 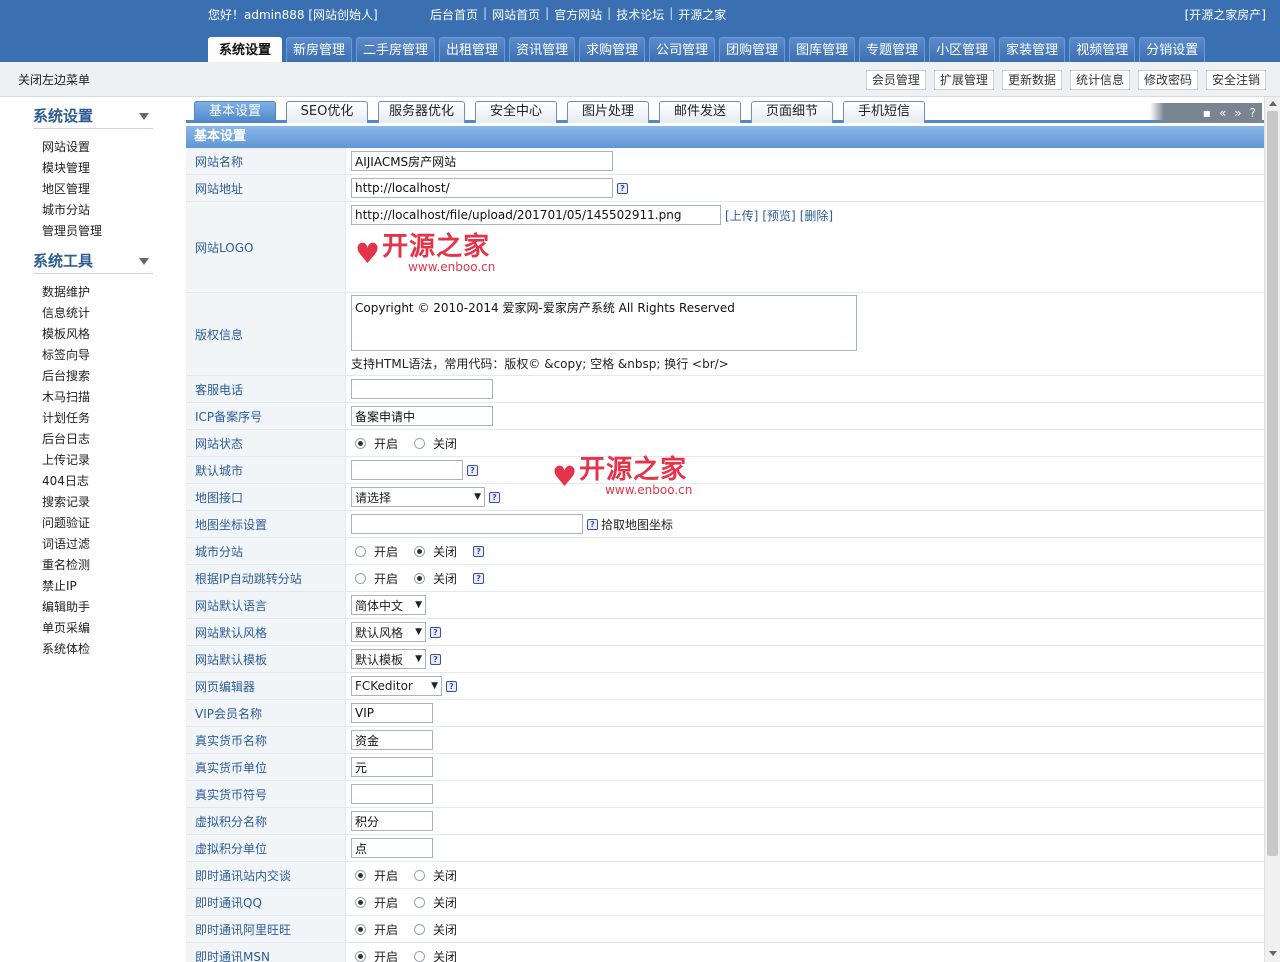 I want to click on phone-input, so click(x=422, y=389).